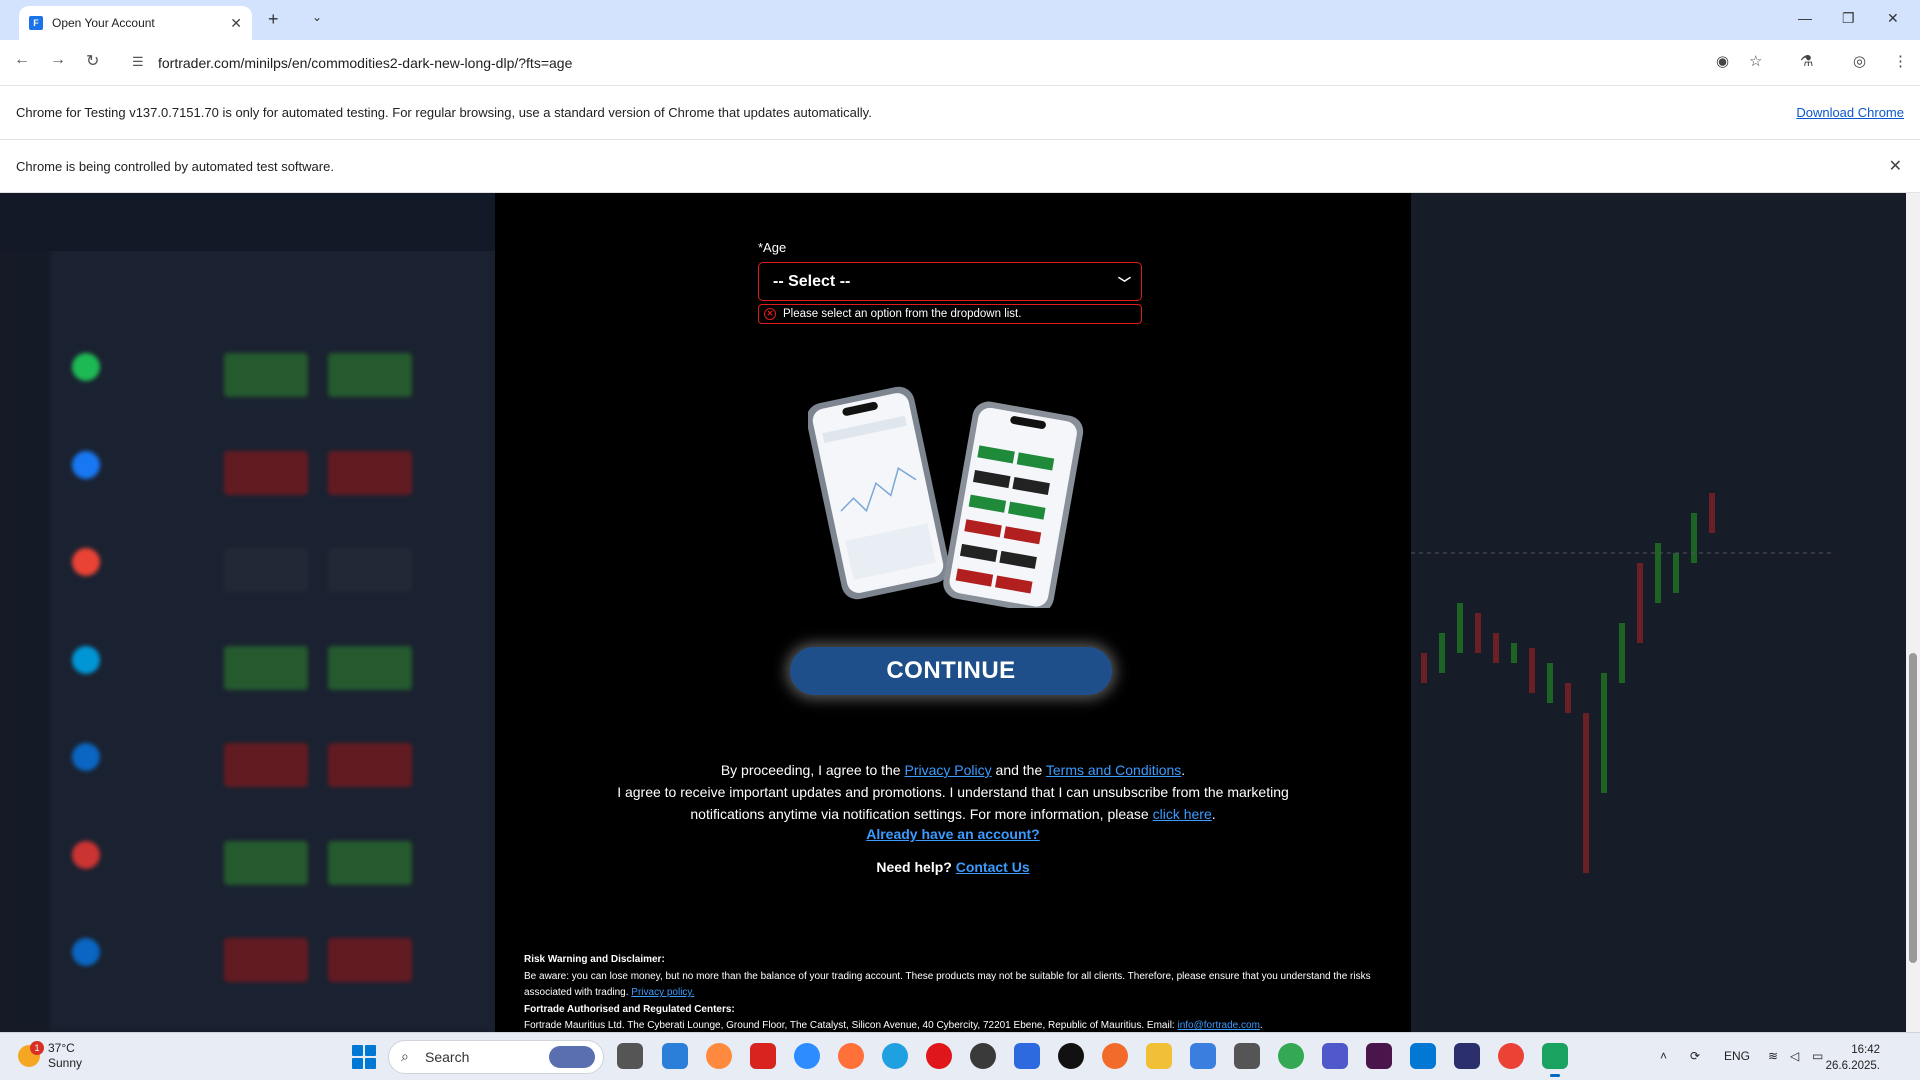  What do you see at coordinates (92, 61) in the screenshot?
I see `reload-icon: ↻` at bounding box center [92, 61].